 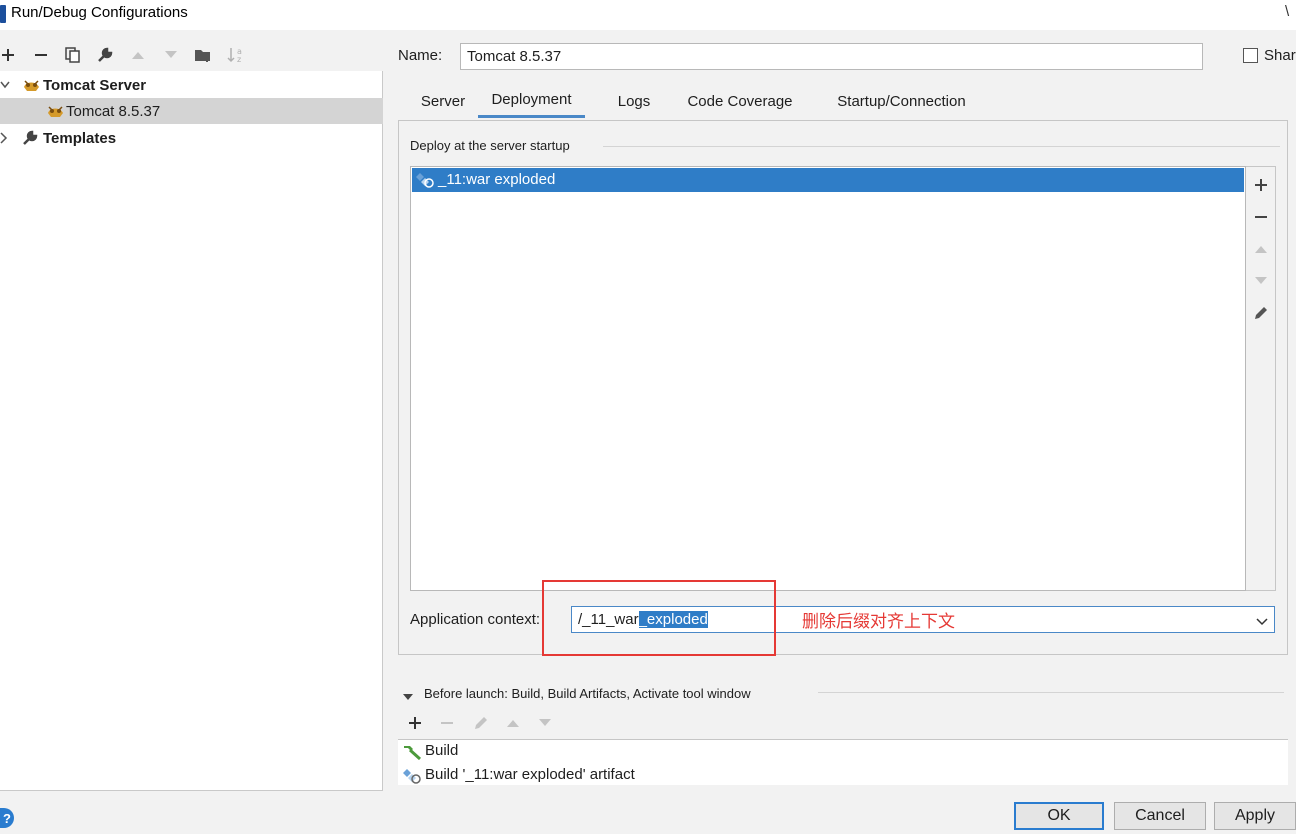 I want to click on tree-item-tomcat-config: Tomcat 8.5.37, so click(x=191, y=111).